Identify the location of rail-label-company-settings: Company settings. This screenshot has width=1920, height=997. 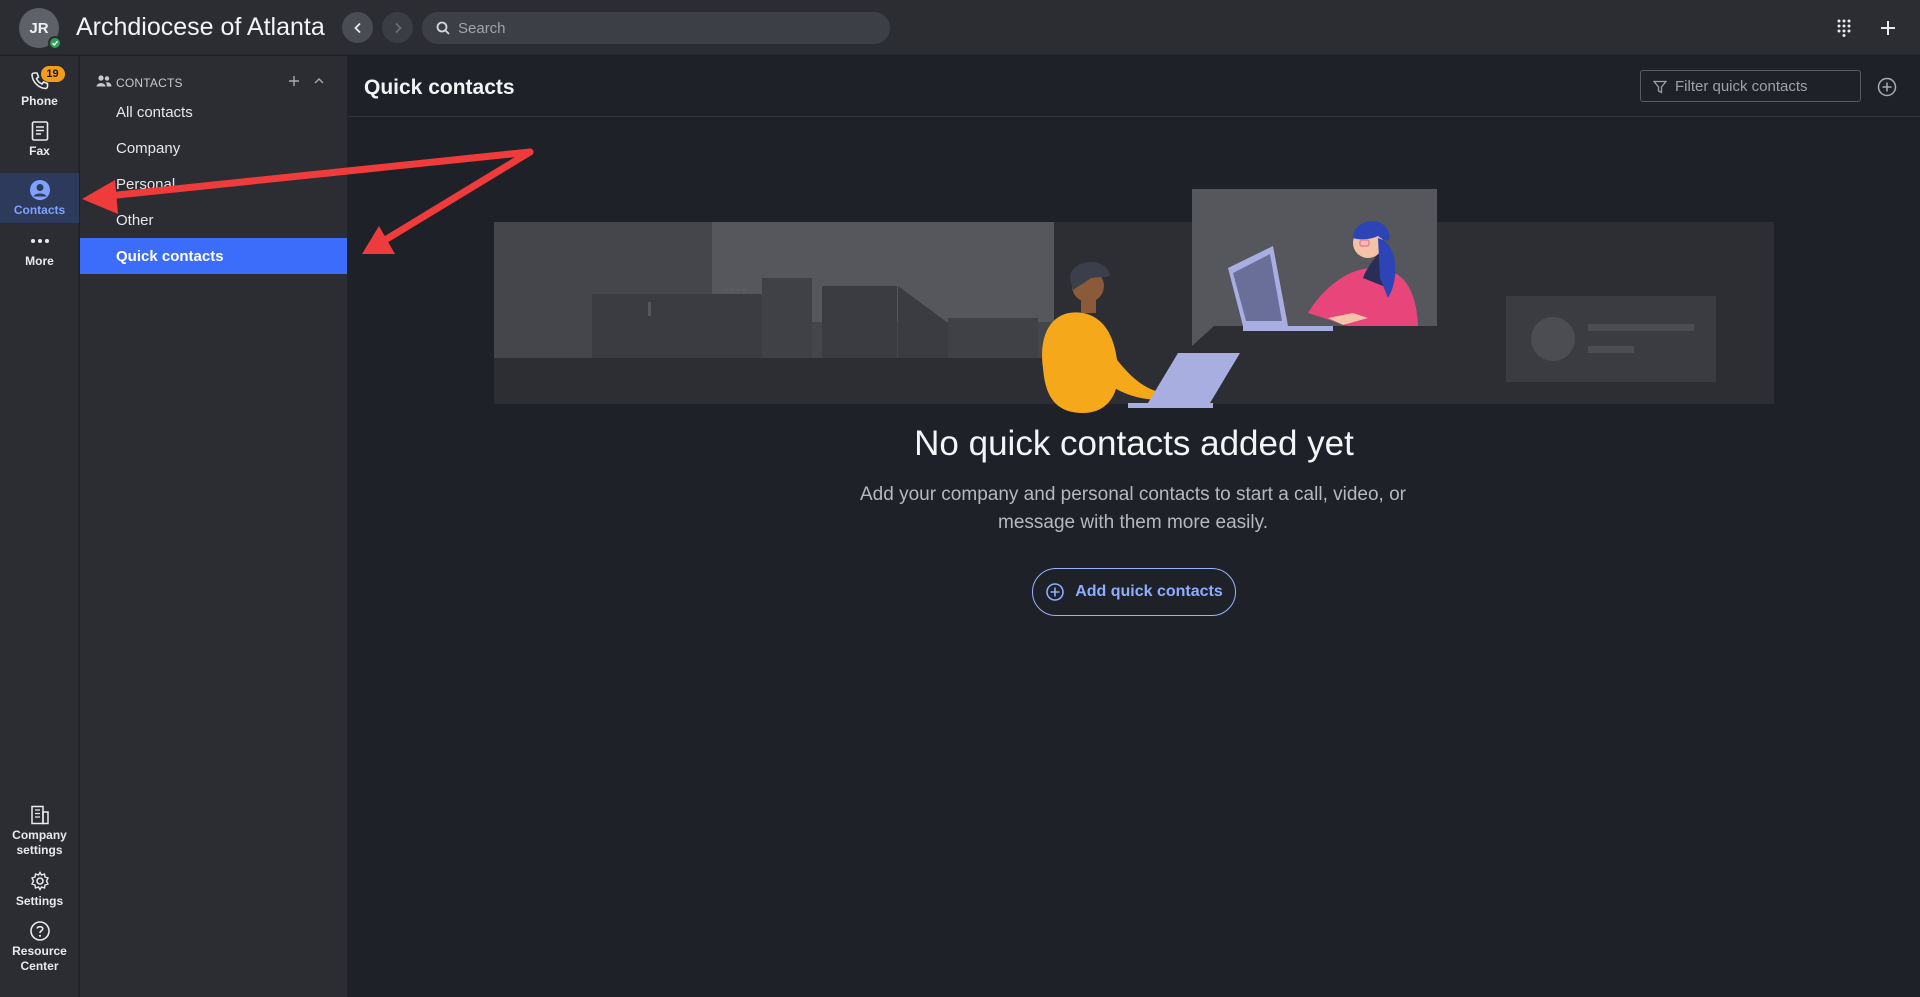
(39, 842).